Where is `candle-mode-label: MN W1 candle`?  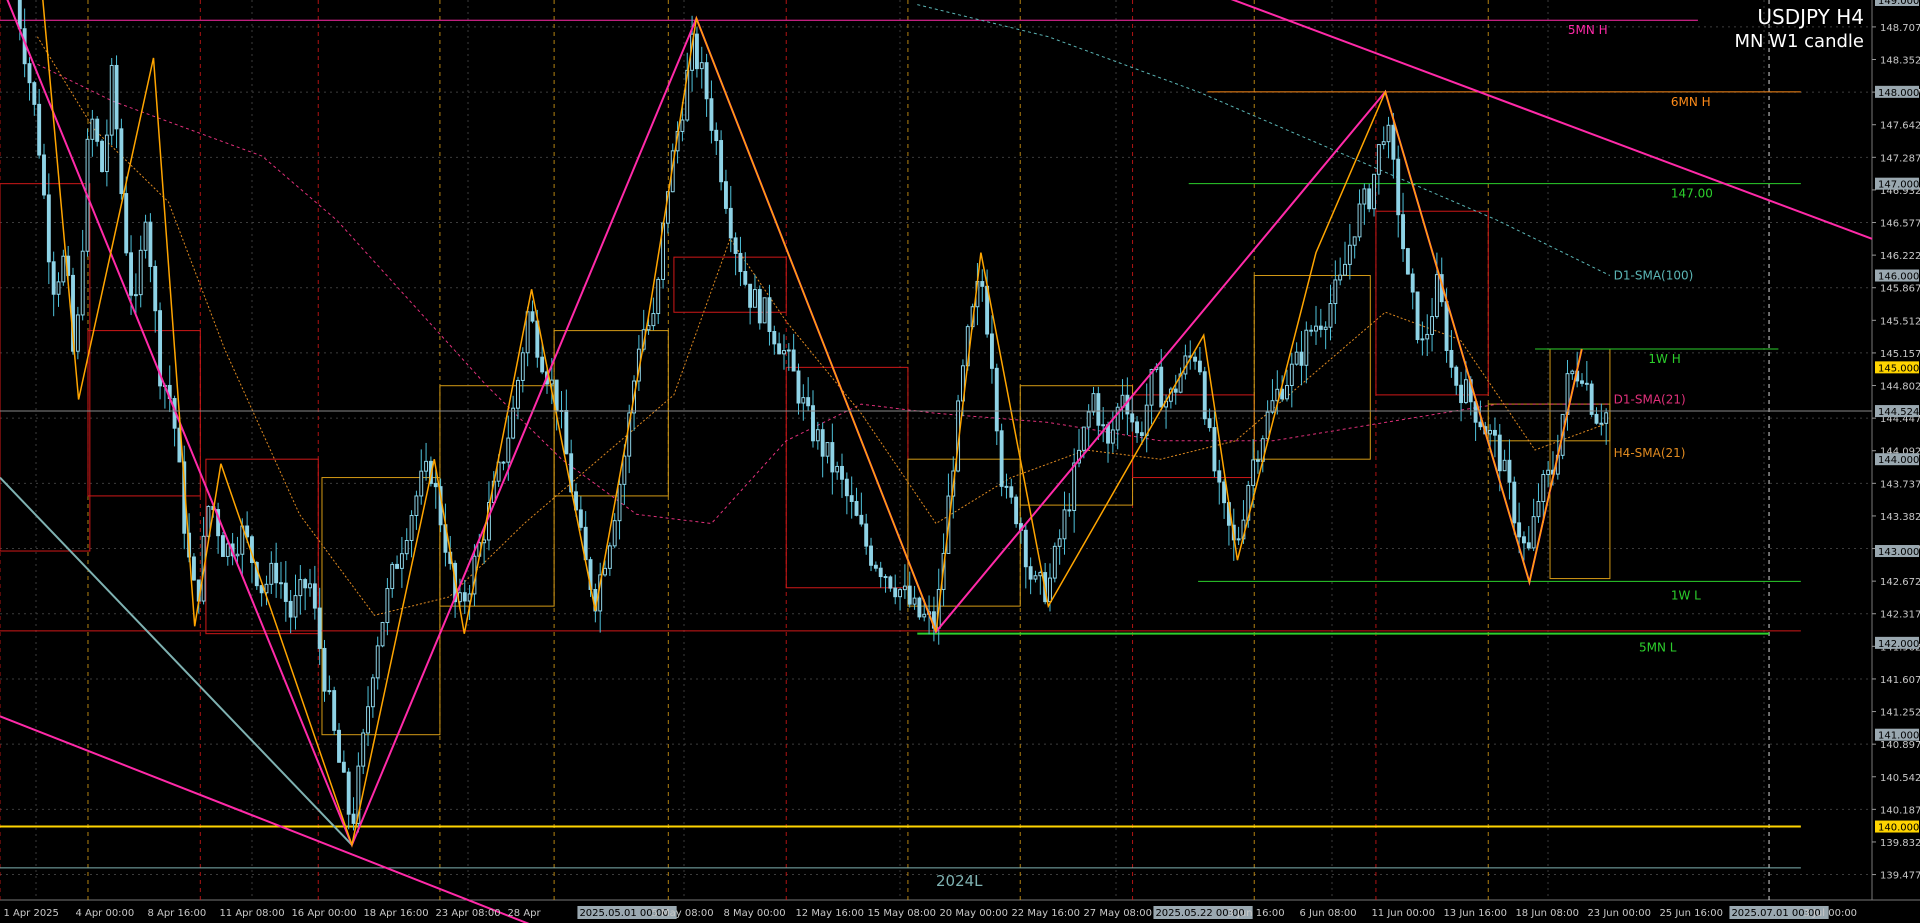 candle-mode-label: MN W1 candle is located at coordinates (1799, 41).